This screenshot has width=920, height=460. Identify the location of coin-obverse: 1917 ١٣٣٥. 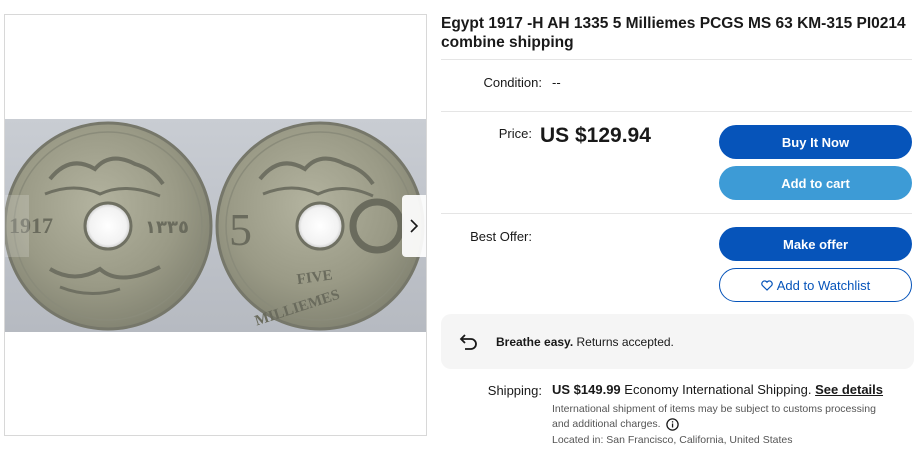
(109, 226).